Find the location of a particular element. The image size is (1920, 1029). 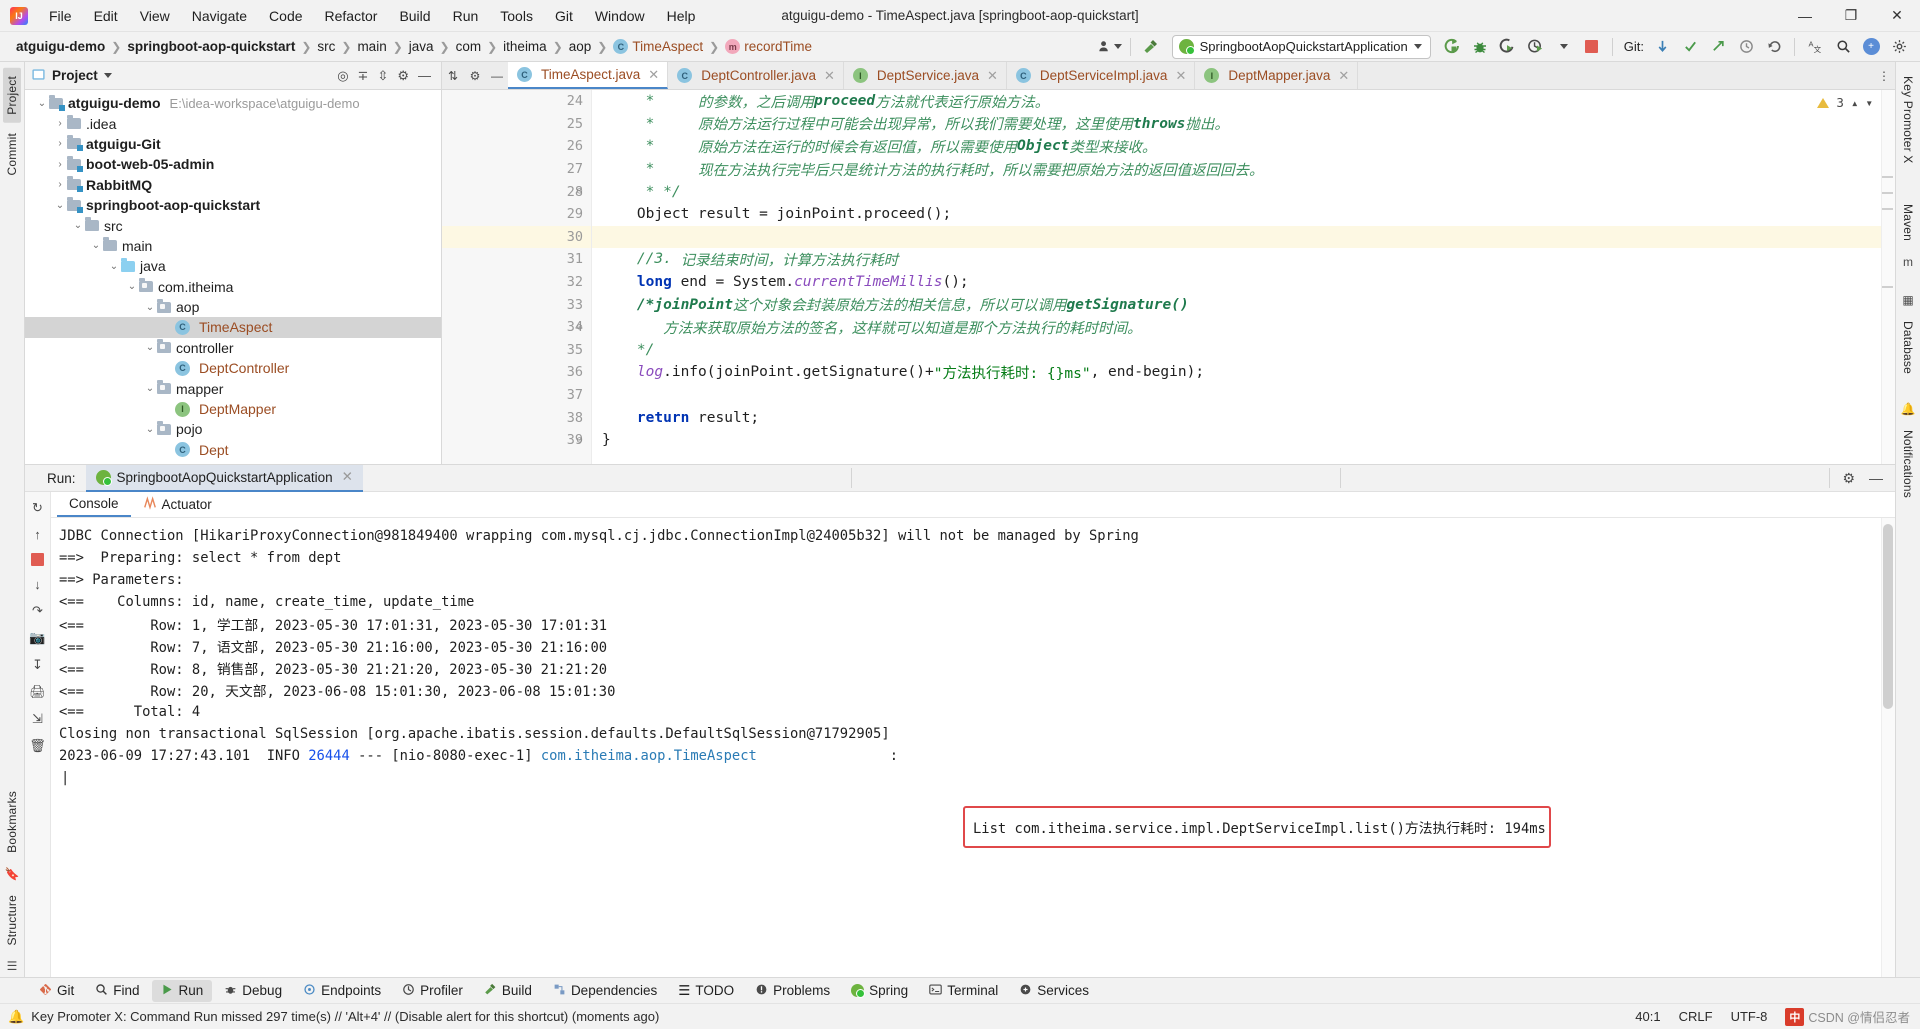

tree-item-src: ⌄ src is located at coordinates (233, 225).